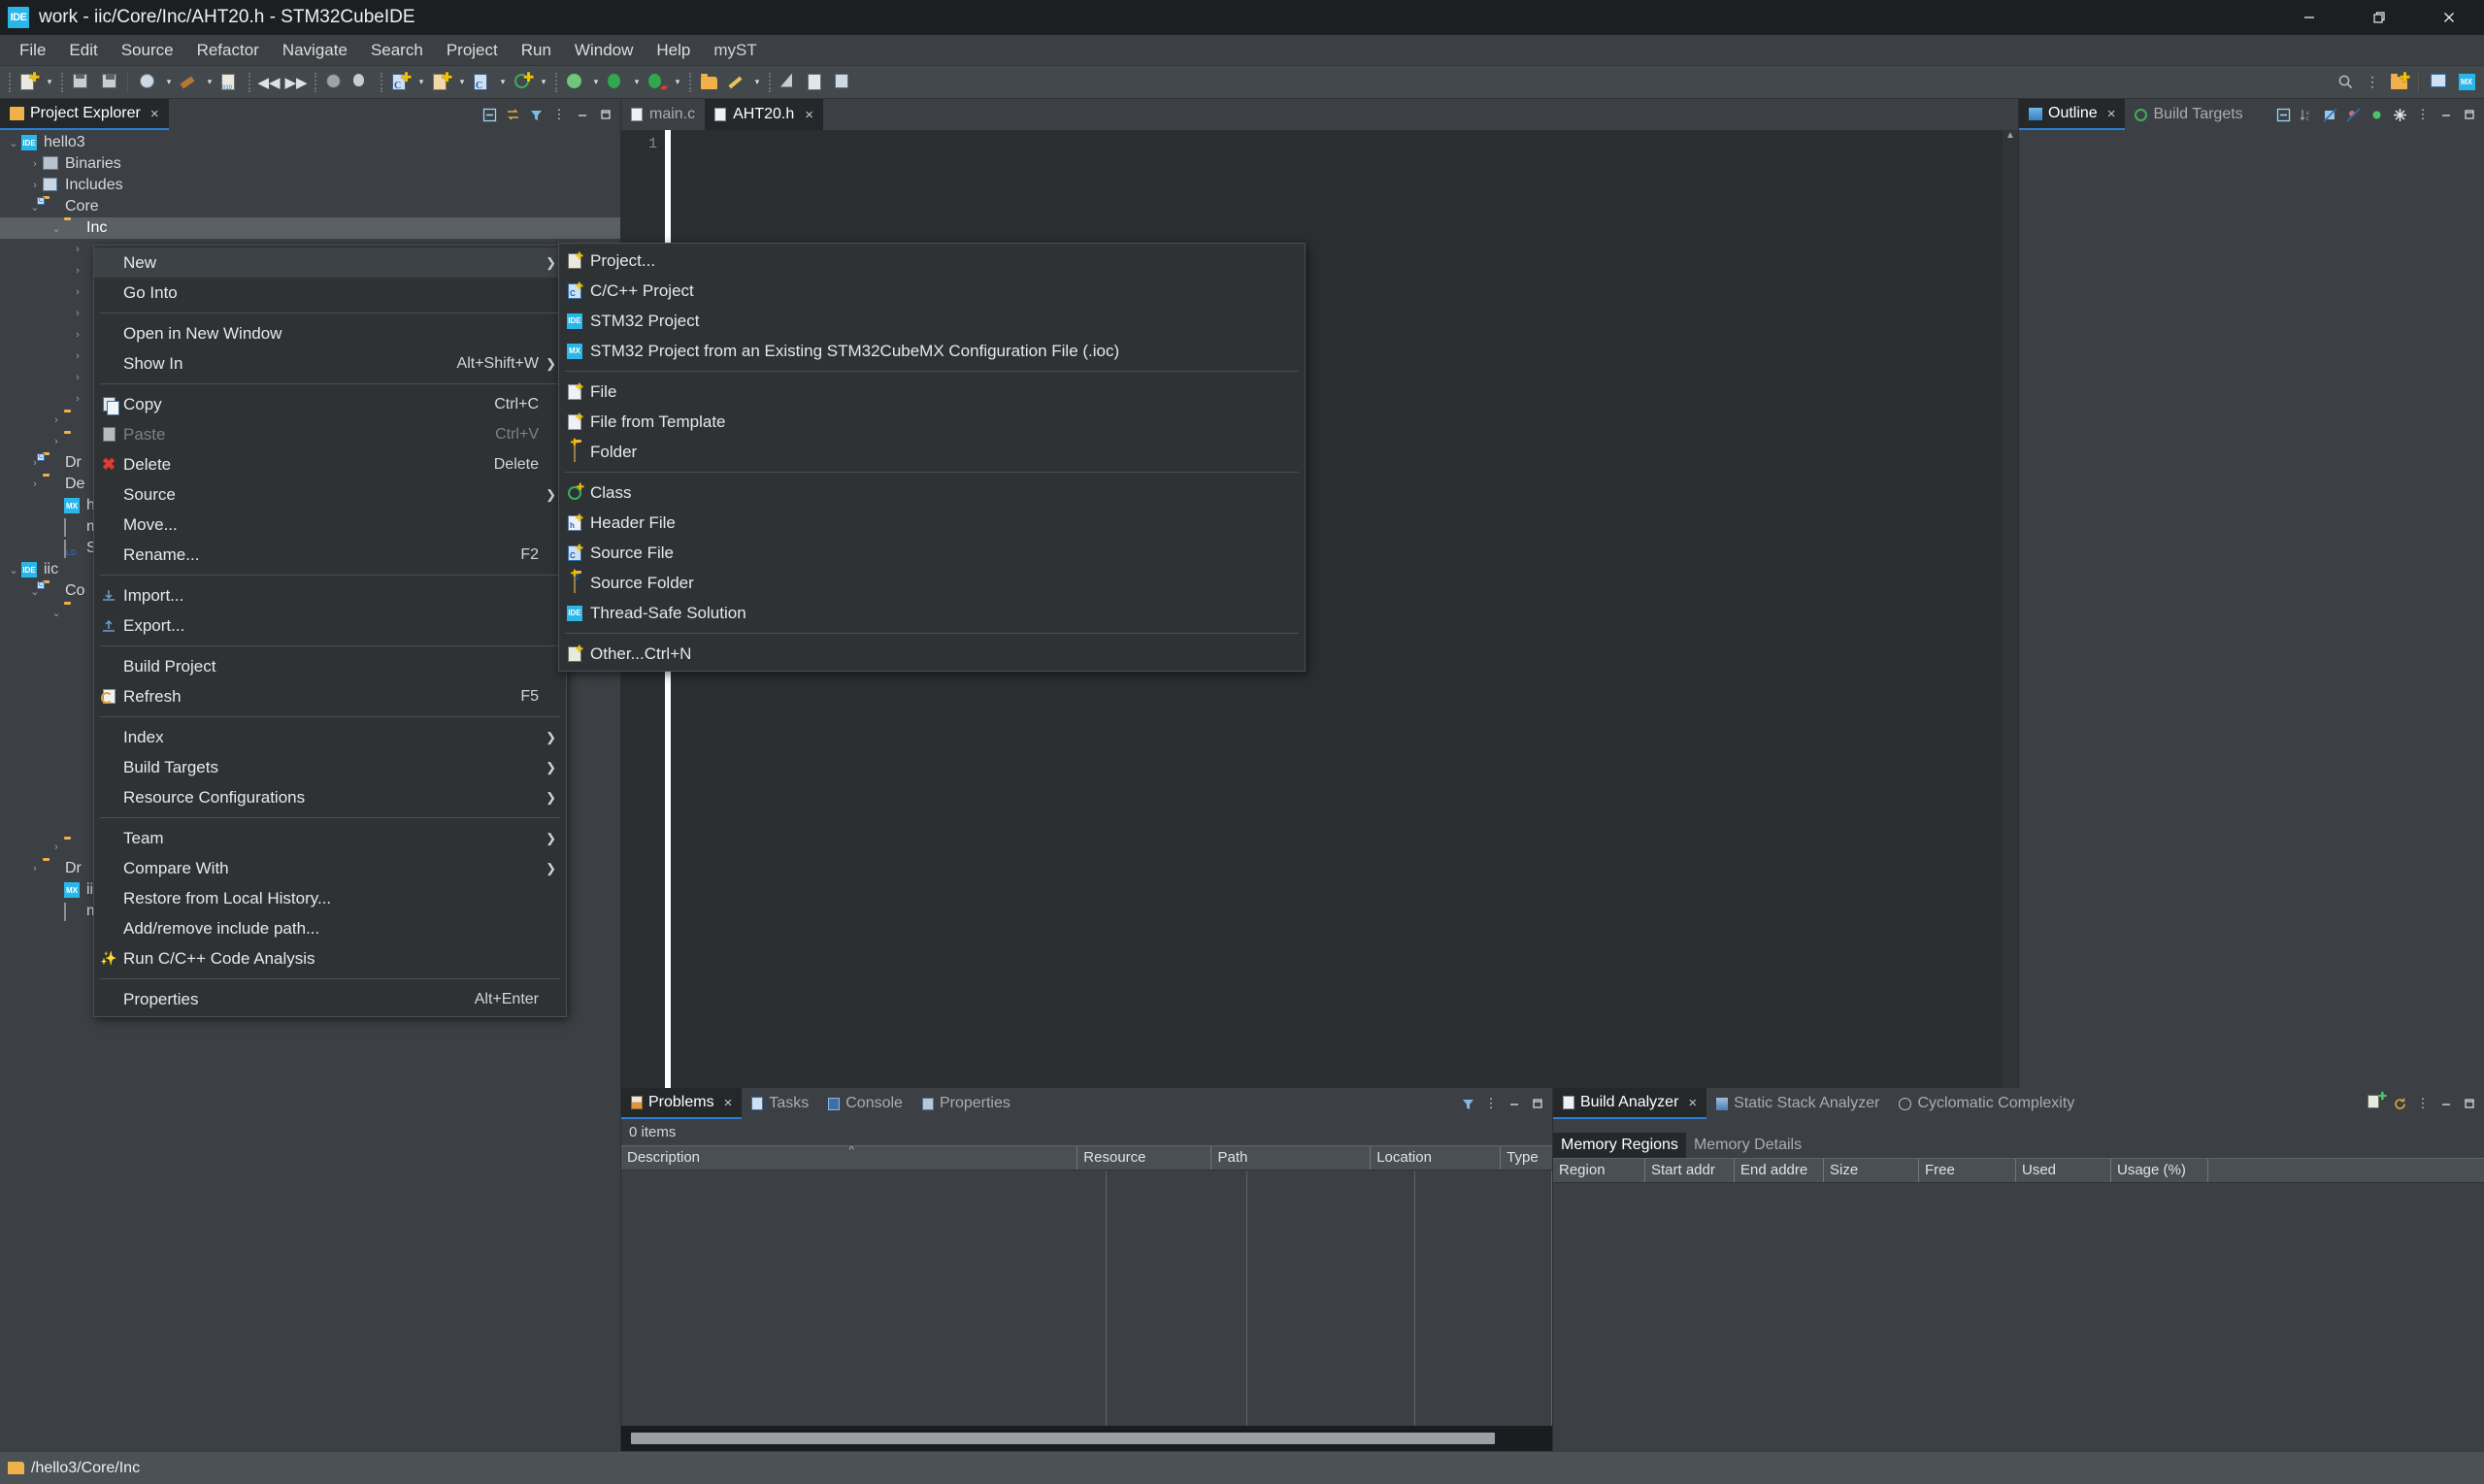 Image resolution: width=2484 pixels, height=1484 pixels. What do you see at coordinates (330, 868) in the screenshot?
I see `menu-item-compare-with: Compare With ❯` at bounding box center [330, 868].